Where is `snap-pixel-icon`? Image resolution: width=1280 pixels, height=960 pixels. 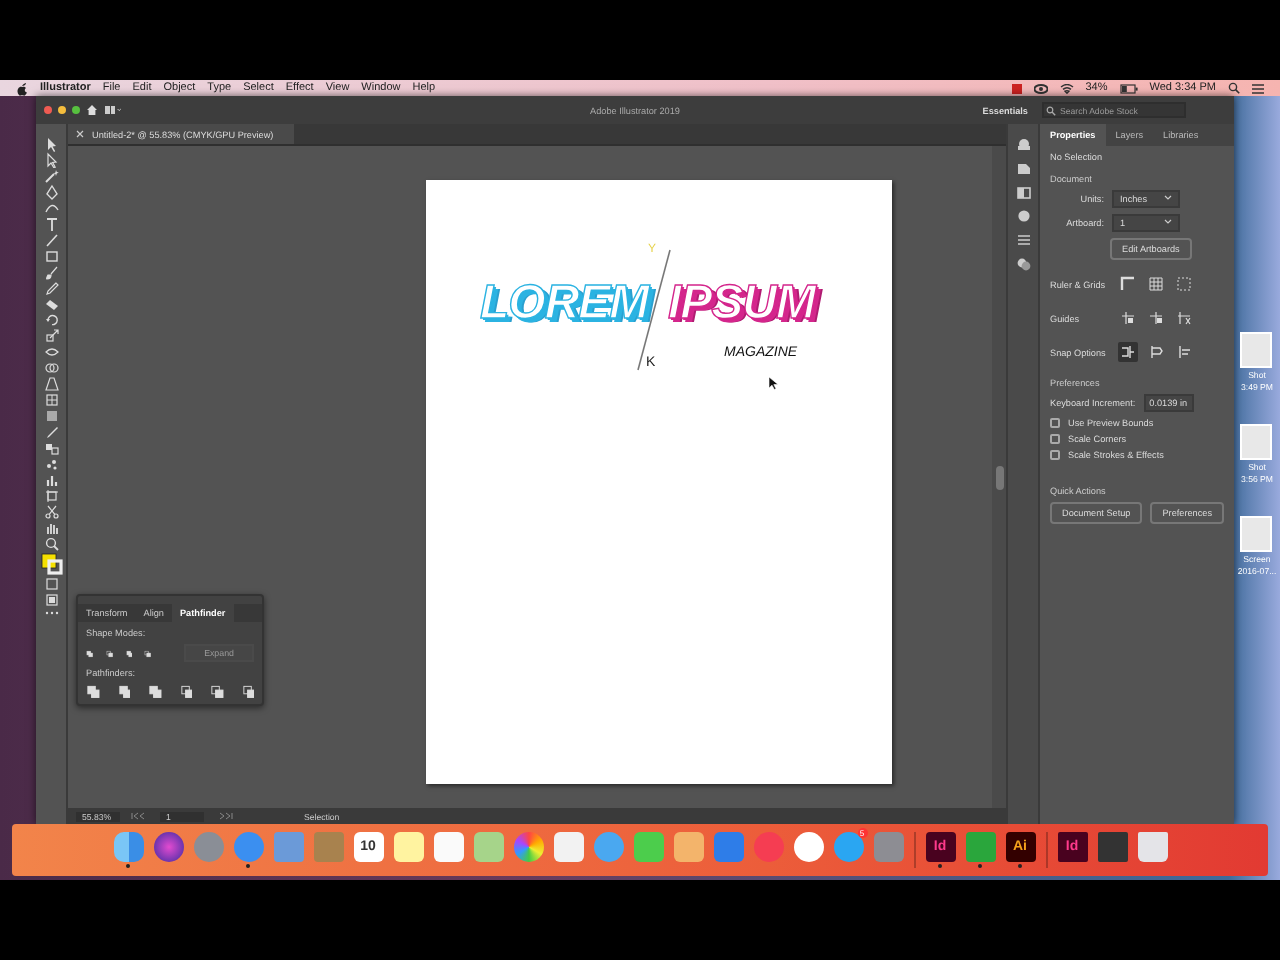
snap-pixel-icon is located at coordinates (1156, 352).